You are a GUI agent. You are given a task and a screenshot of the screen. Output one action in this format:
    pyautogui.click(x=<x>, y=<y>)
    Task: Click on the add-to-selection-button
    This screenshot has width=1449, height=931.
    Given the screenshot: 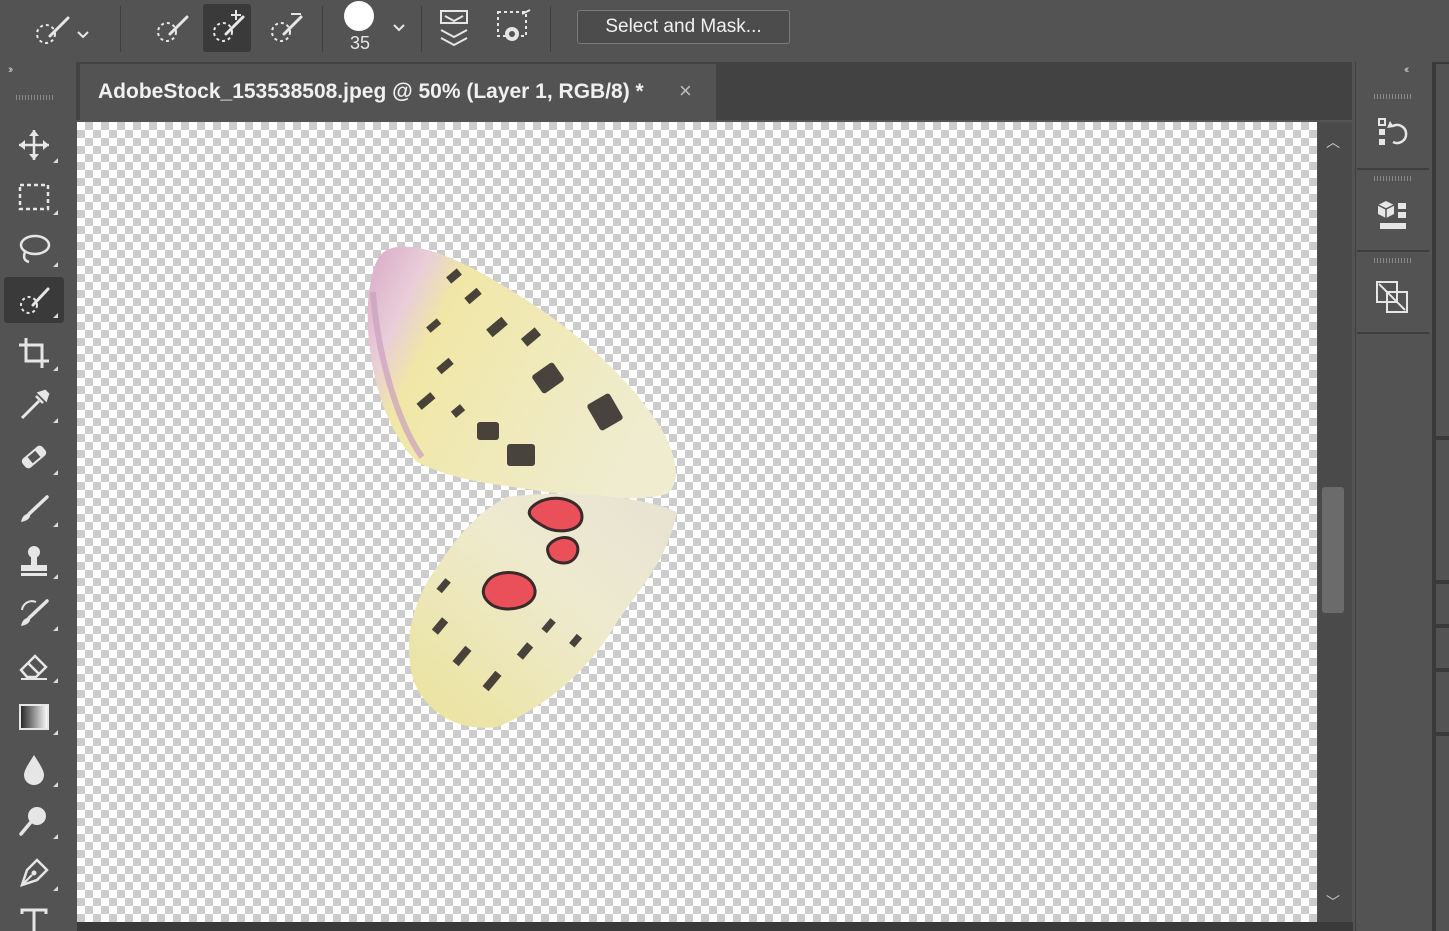 What is the action you would take?
    pyautogui.click(x=227, y=28)
    